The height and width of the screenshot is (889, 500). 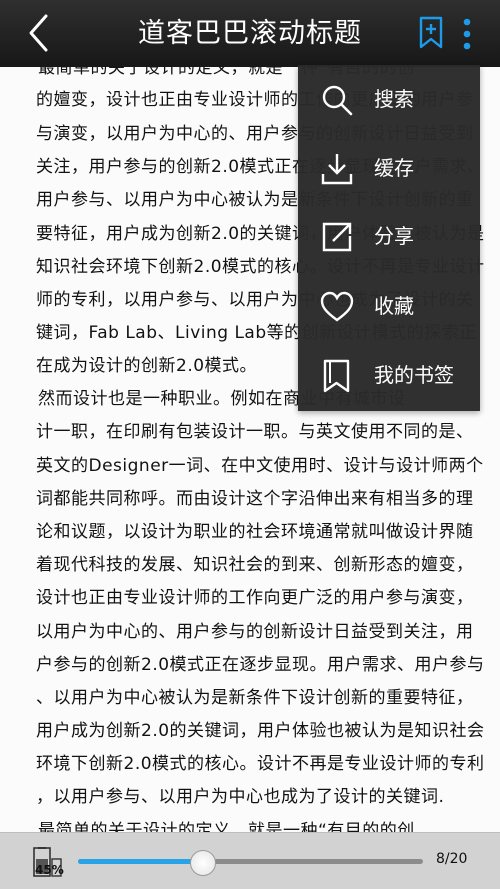 I want to click on menu-item-favorite: 收藏, so click(x=389, y=306).